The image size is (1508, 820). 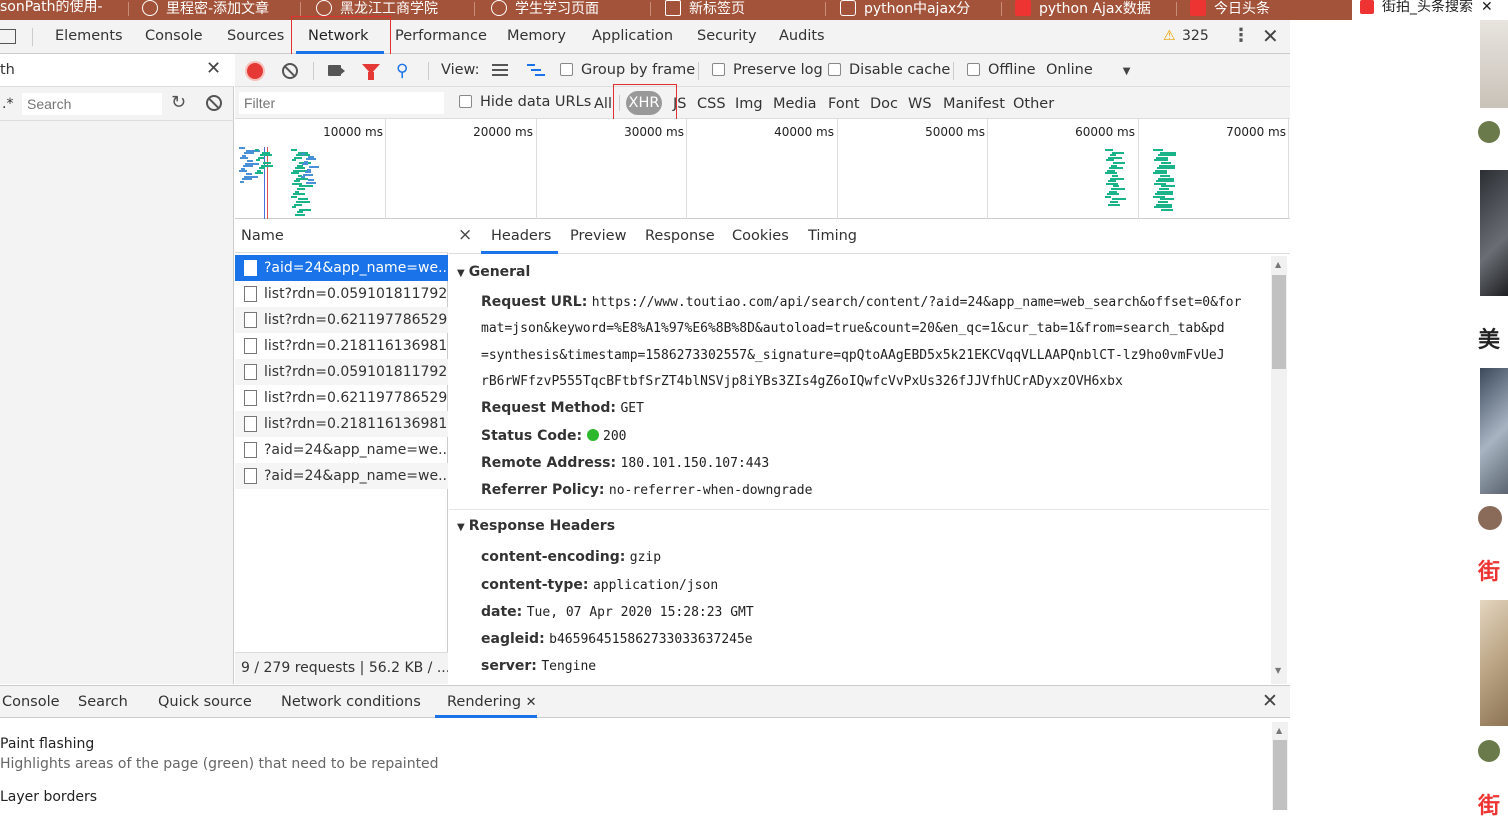 I want to click on browser-tab: python中ajax分, so click(x=920, y=10).